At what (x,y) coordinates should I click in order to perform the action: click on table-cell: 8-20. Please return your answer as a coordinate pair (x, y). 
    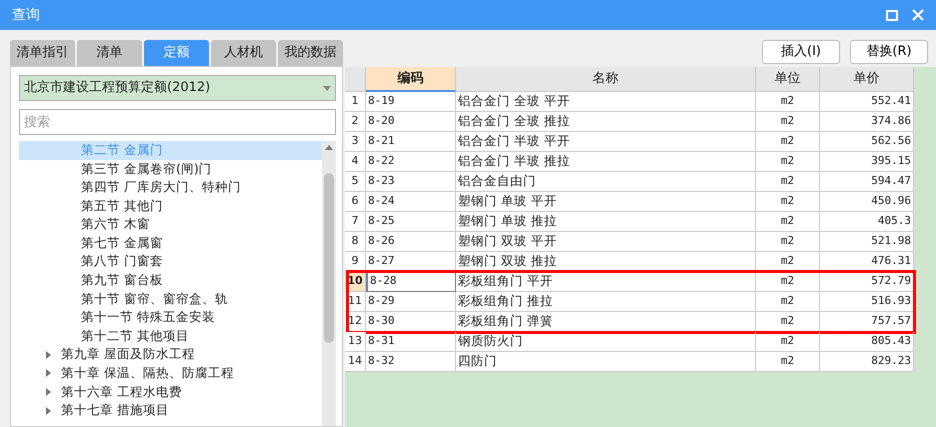
    Looking at the image, I should click on (411, 122).